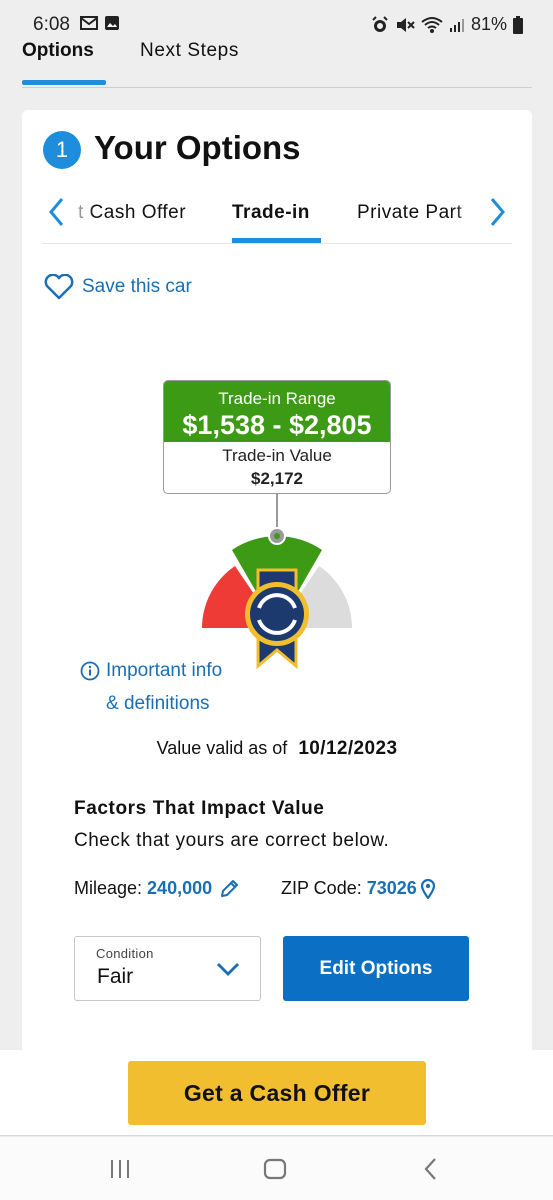 The width and height of the screenshot is (553, 1200). I want to click on recent-apps-icon, so click(120, 1169).